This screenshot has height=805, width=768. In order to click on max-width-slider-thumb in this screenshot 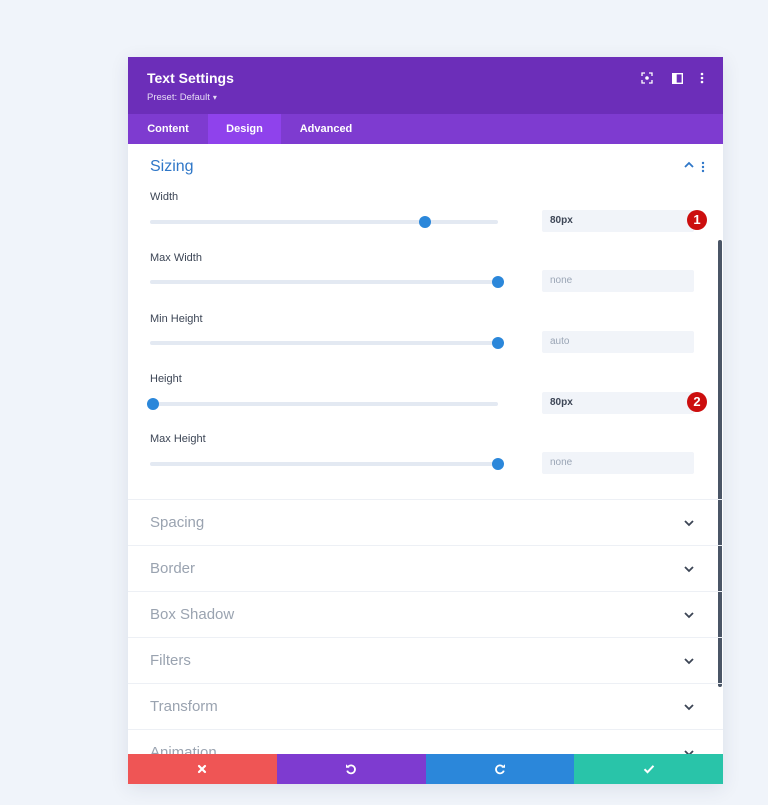, I will do `click(498, 282)`.